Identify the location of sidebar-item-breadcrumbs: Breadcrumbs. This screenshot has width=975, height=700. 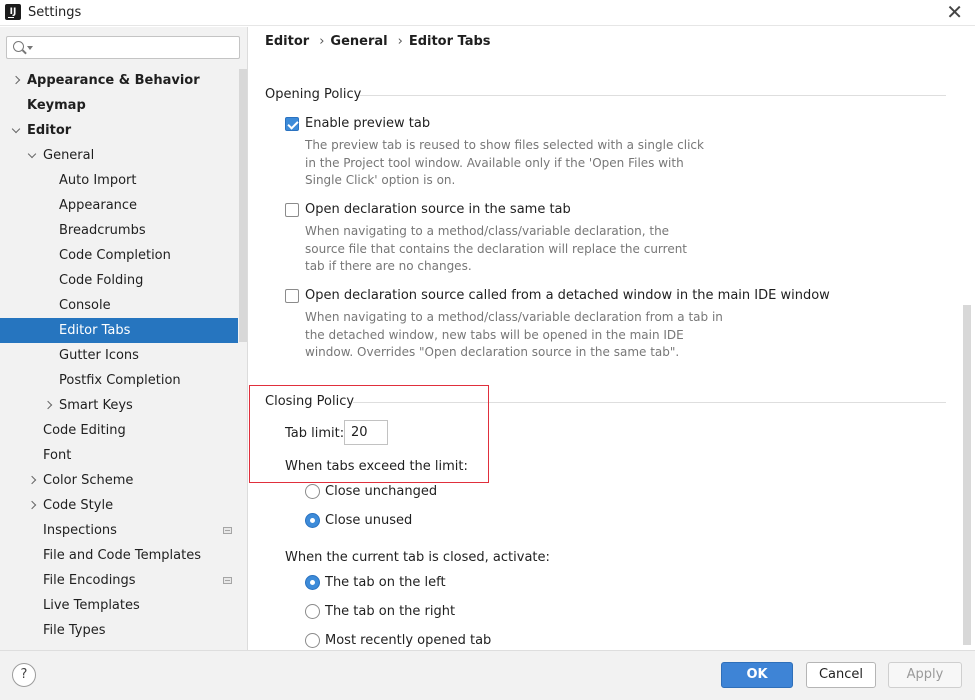
(119, 230).